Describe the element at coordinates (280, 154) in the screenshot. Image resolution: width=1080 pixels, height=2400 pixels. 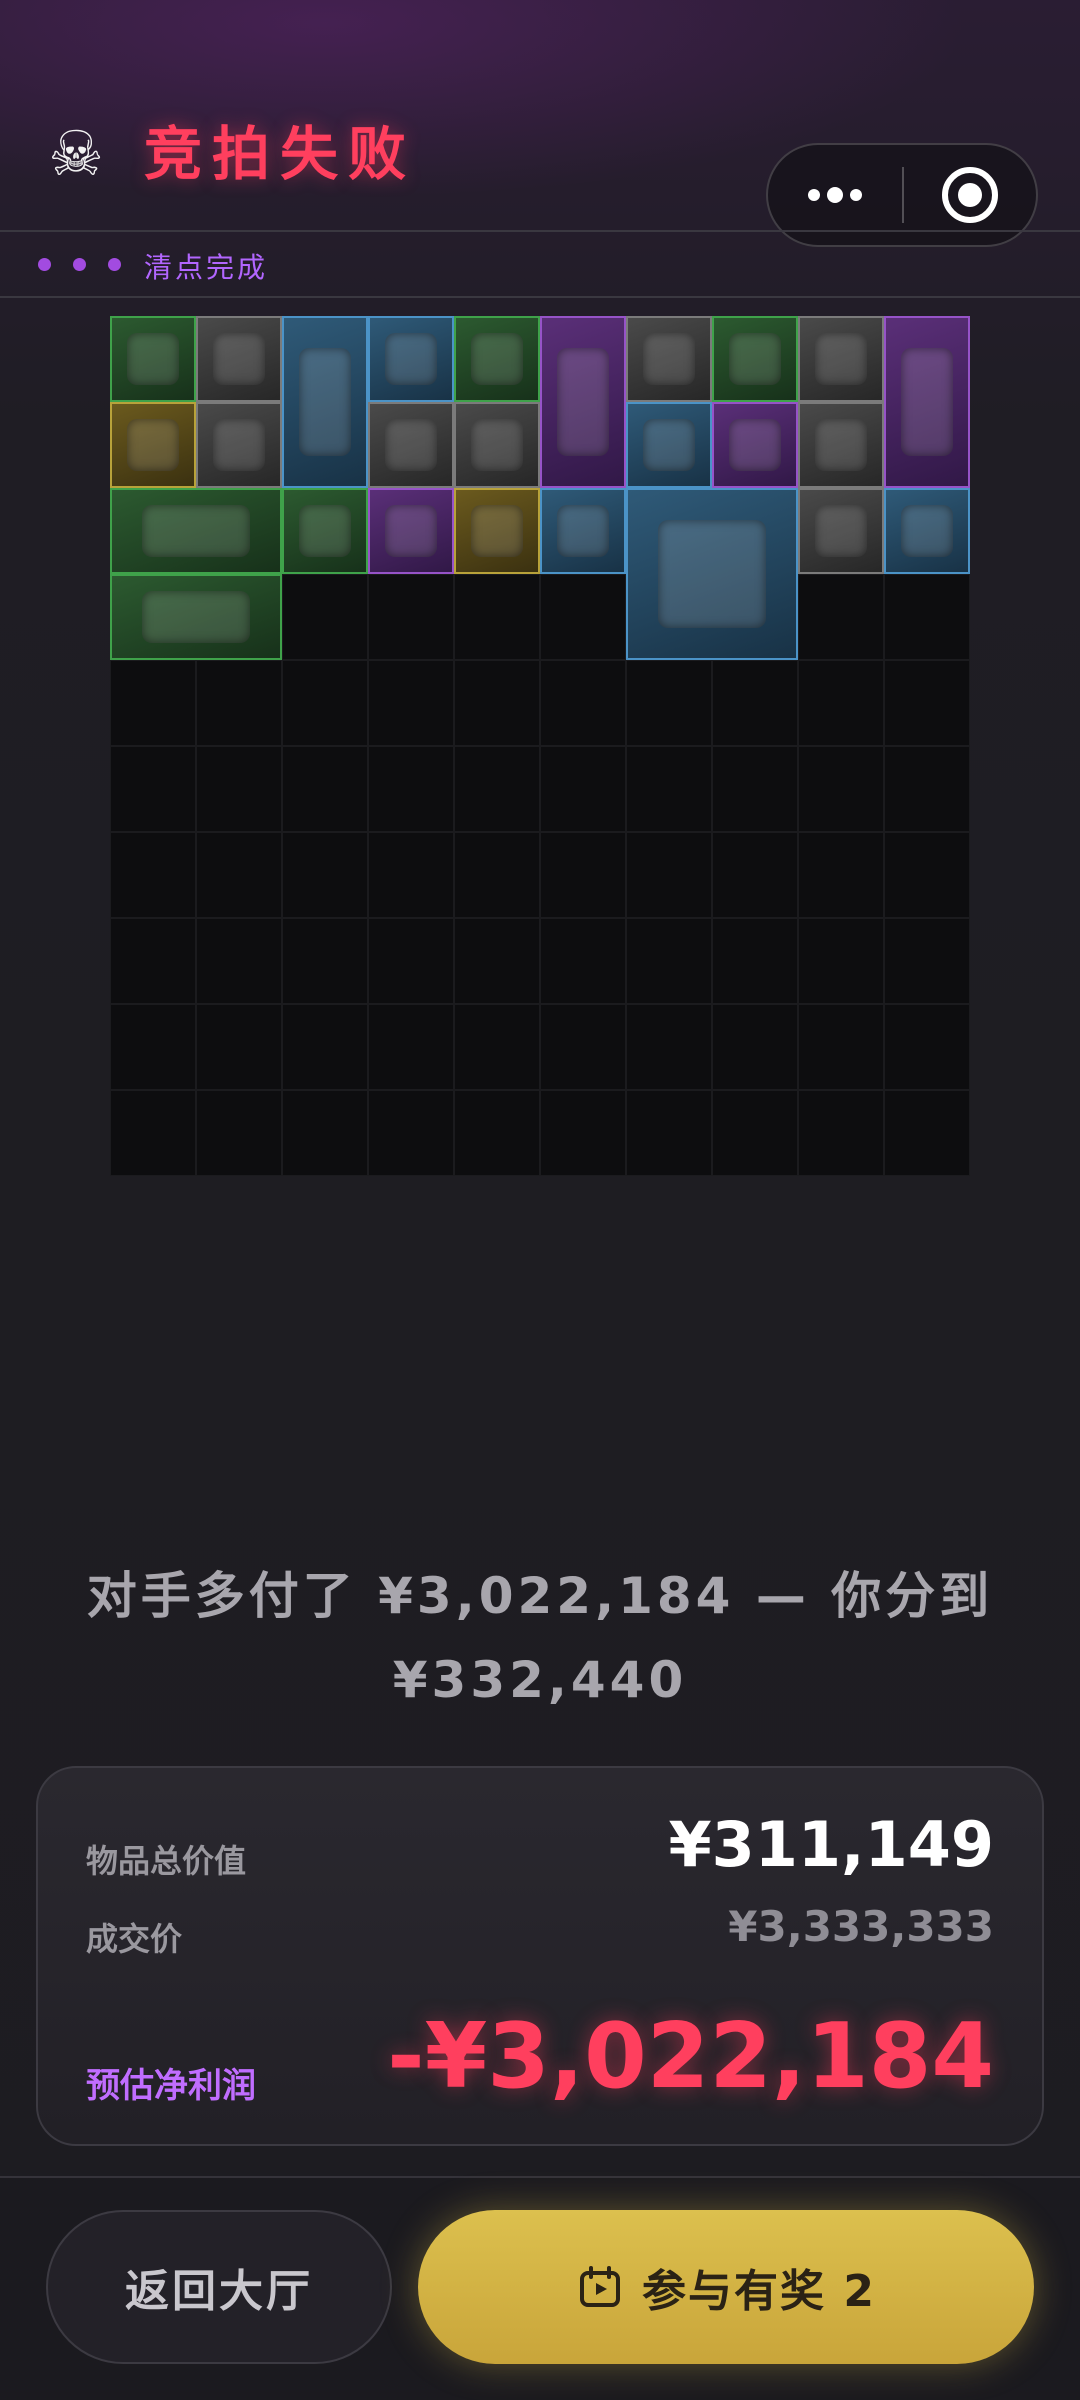
I see `page-title: 竞拍失败` at that location.